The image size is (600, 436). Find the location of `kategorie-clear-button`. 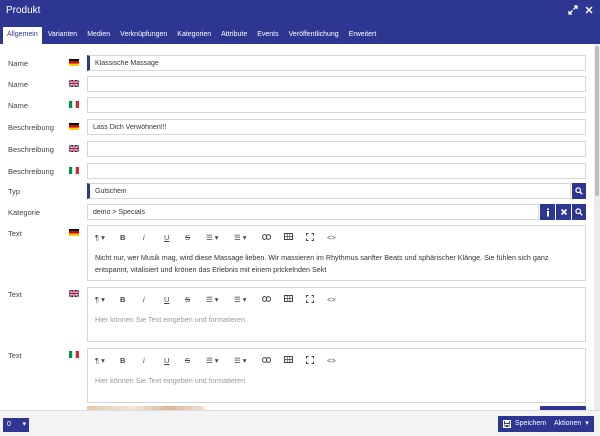

kategorie-clear-button is located at coordinates (563, 212).